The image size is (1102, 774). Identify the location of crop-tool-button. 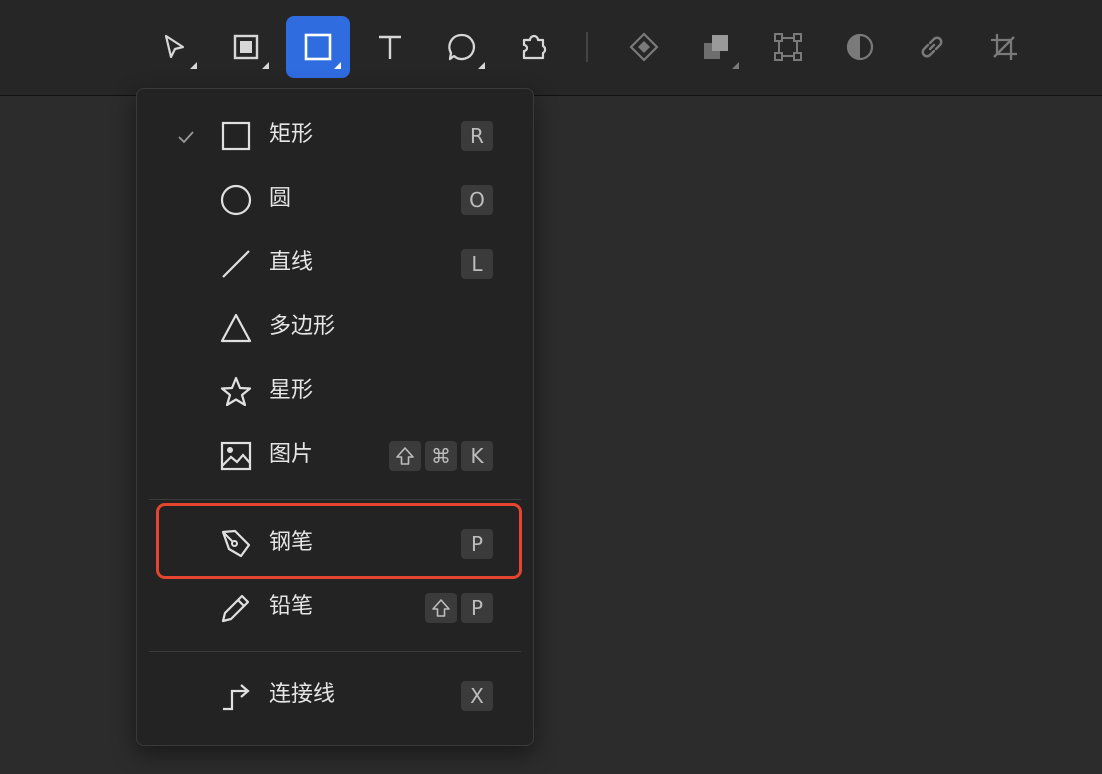
(1004, 47).